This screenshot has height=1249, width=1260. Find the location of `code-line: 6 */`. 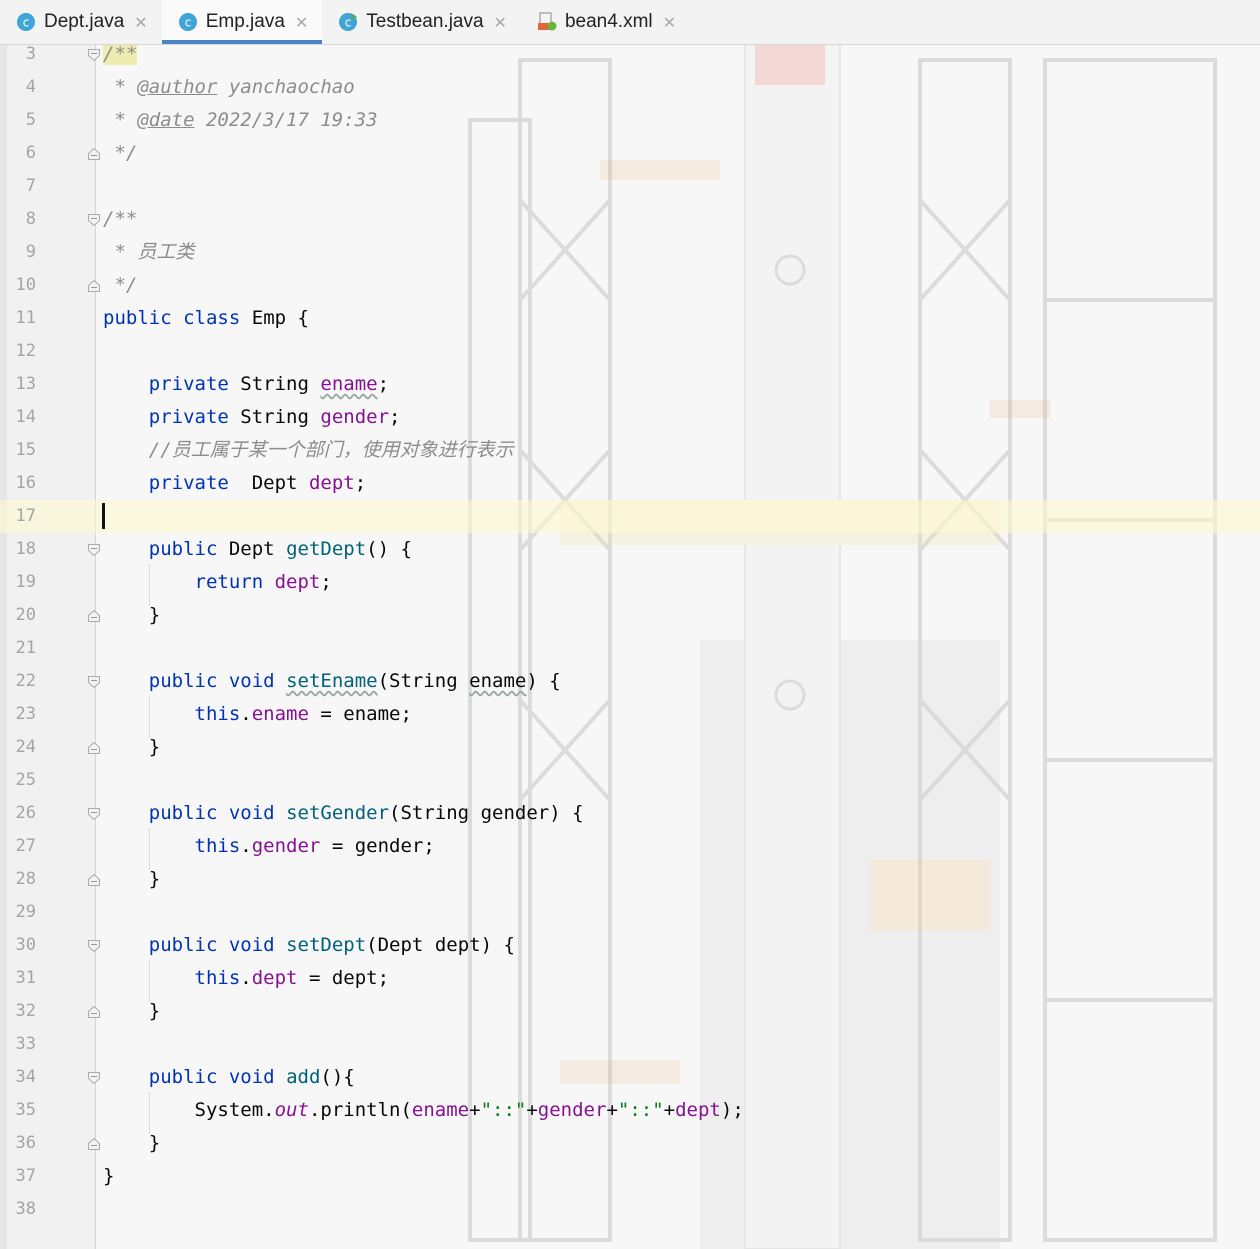

code-line: 6 */ is located at coordinates (630, 153).